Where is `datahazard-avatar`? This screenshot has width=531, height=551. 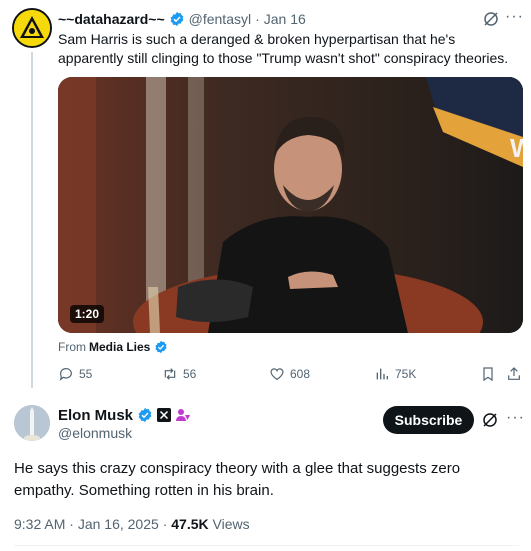
datahazard-avatar is located at coordinates (32, 28).